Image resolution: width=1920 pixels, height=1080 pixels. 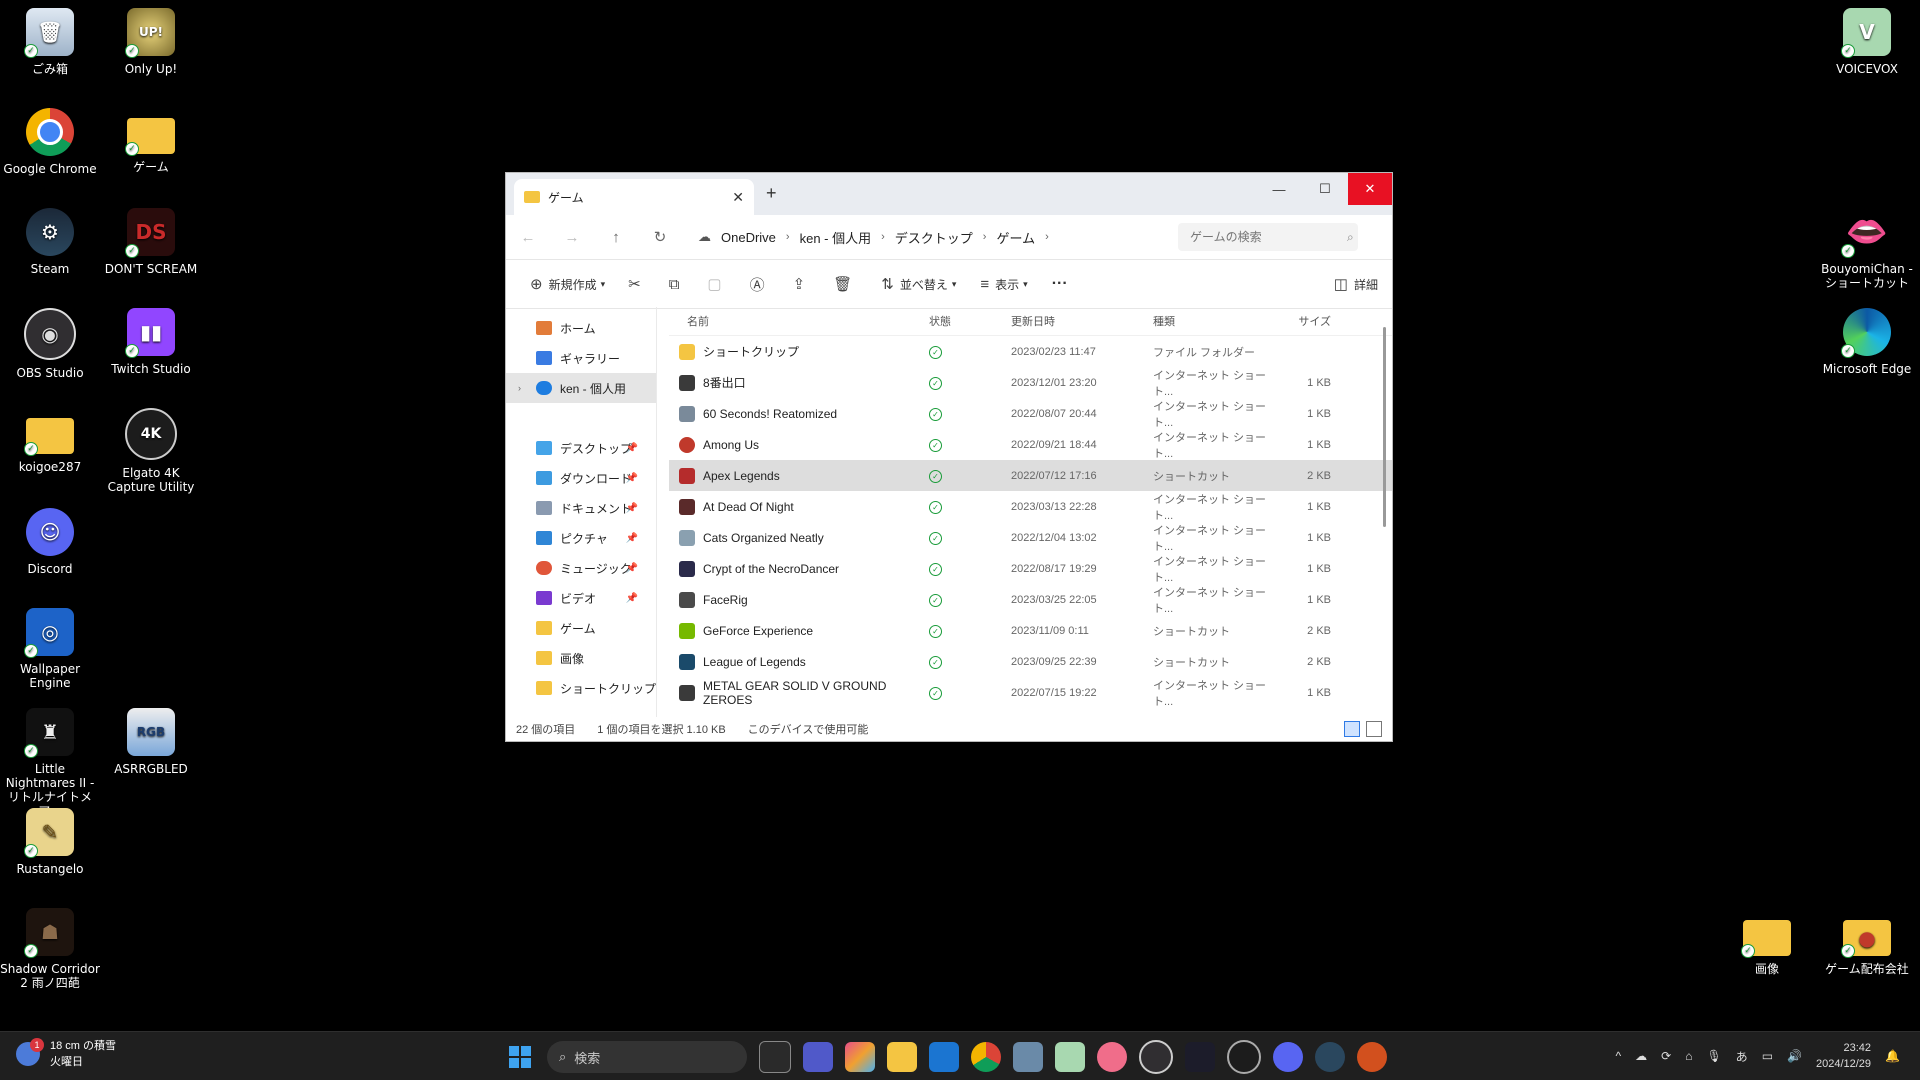 I want to click on desktop-icon-chrome: Google Chrome, so click(x=50, y=142).